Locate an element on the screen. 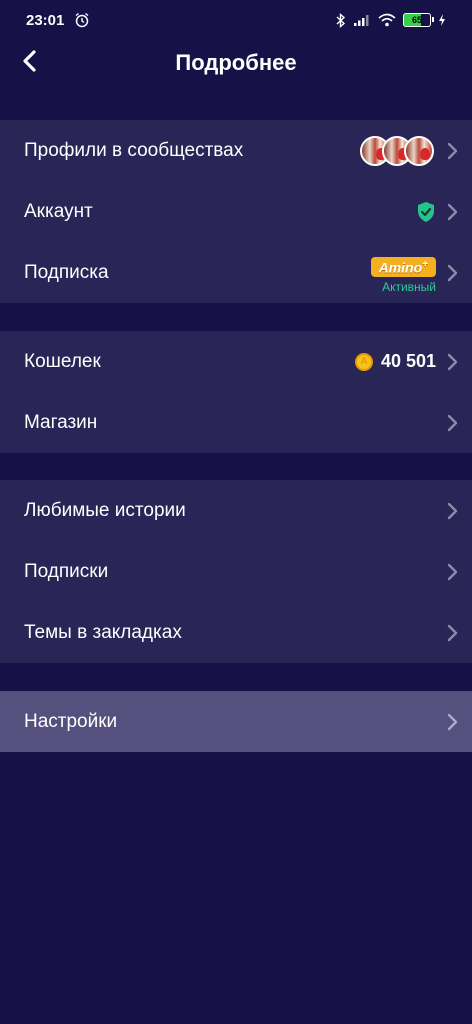  wallet-balance: 40 501 is located at coordinates (408, 361).